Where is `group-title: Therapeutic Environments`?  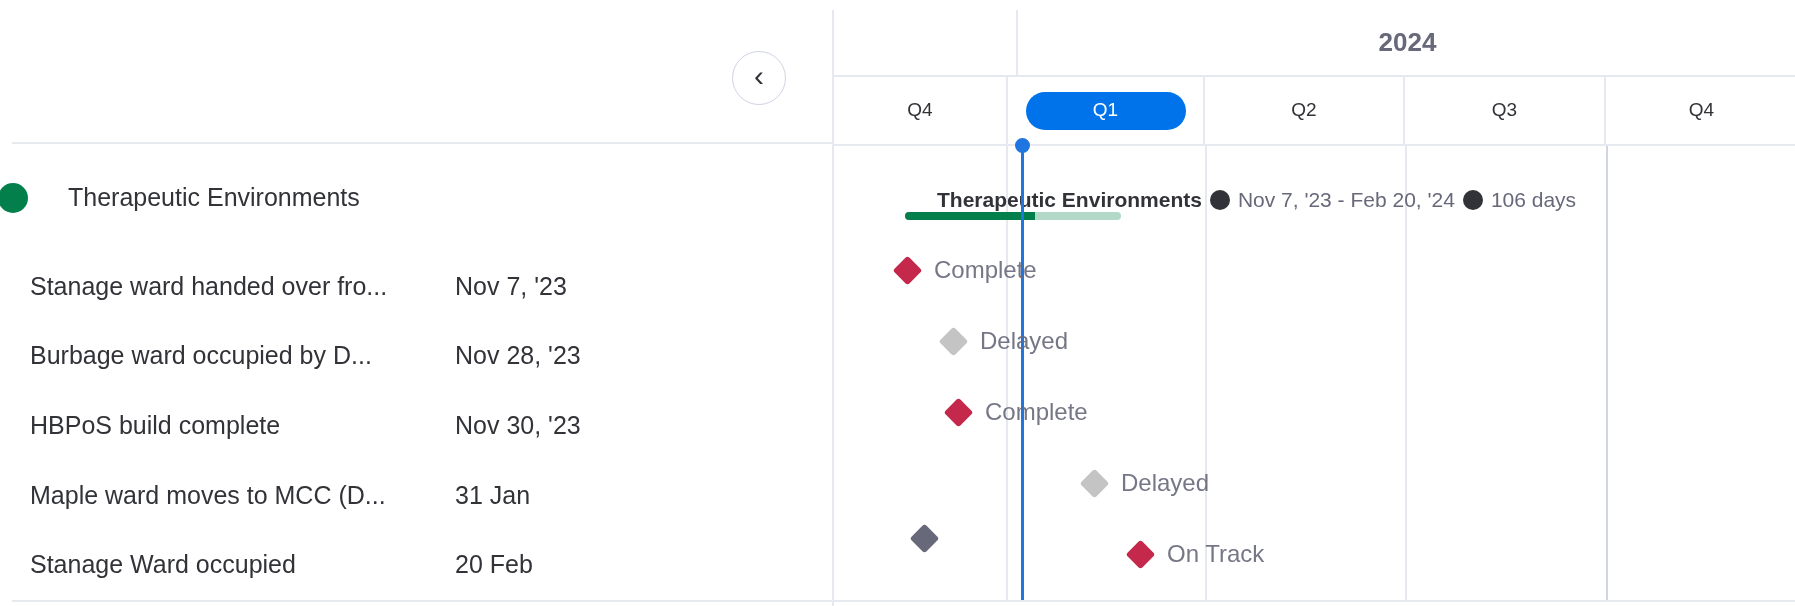
group-title: Therapeutic Environments is located at coordinates (214, 197).